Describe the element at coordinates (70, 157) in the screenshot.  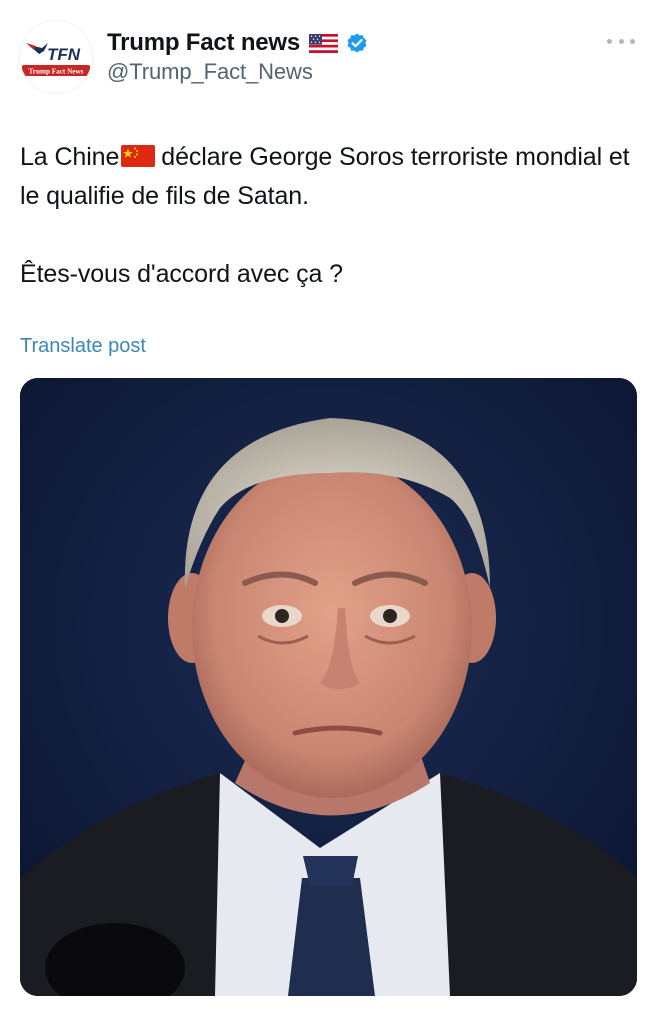
I see `tweet-text-part-1: La Chine` at that location.